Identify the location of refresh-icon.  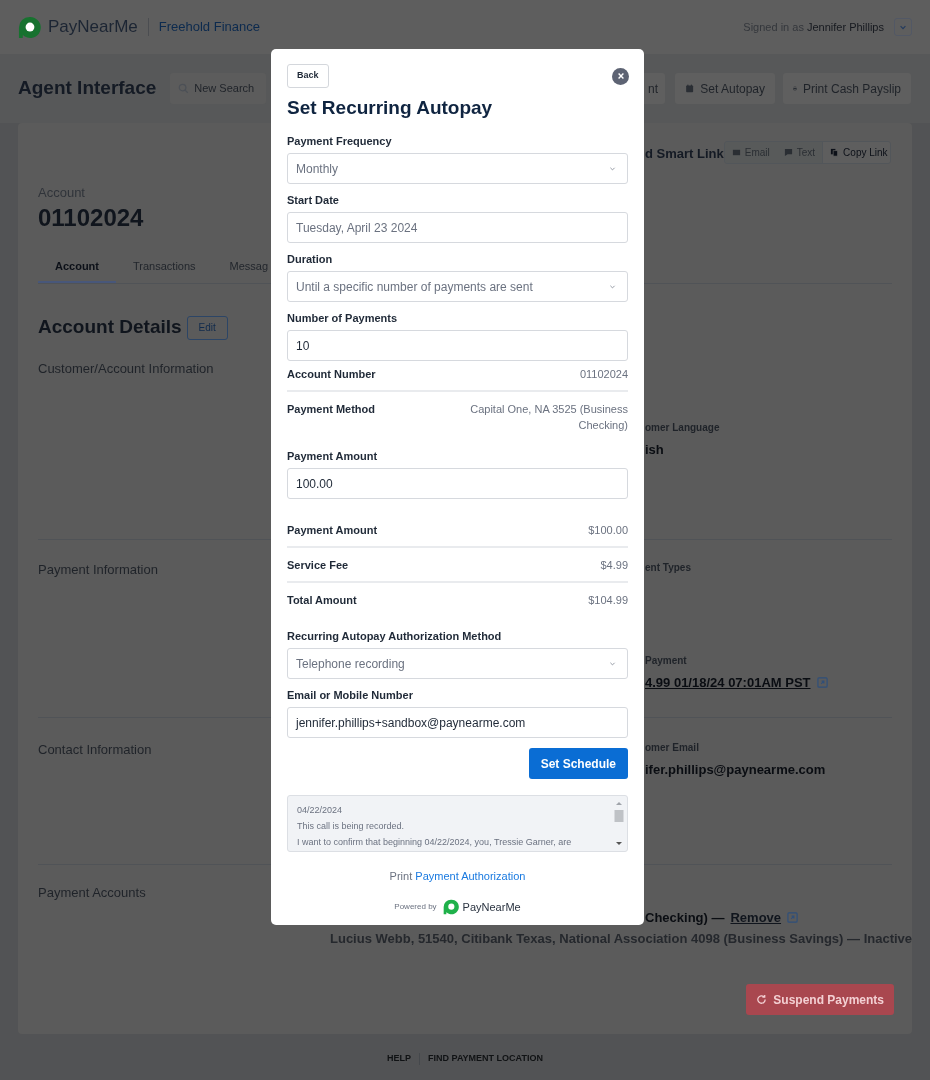
(762, 999).